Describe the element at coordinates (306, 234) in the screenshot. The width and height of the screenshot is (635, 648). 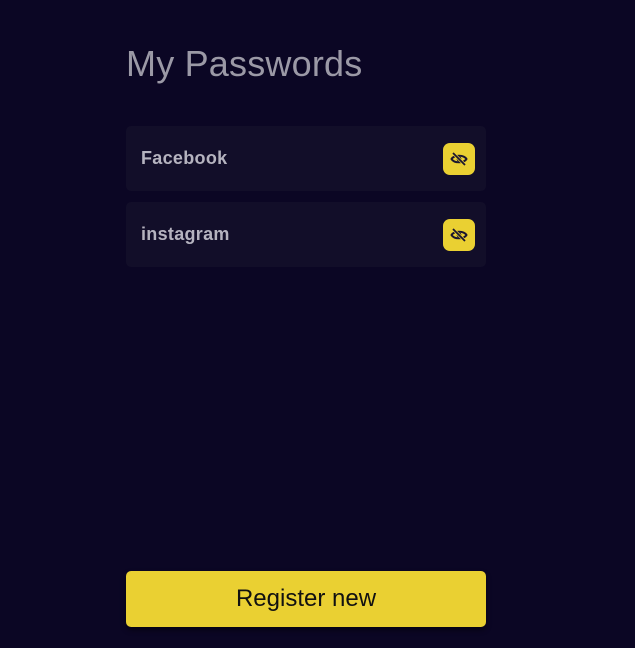
I see `password-item-instagram: instagram` at that location.